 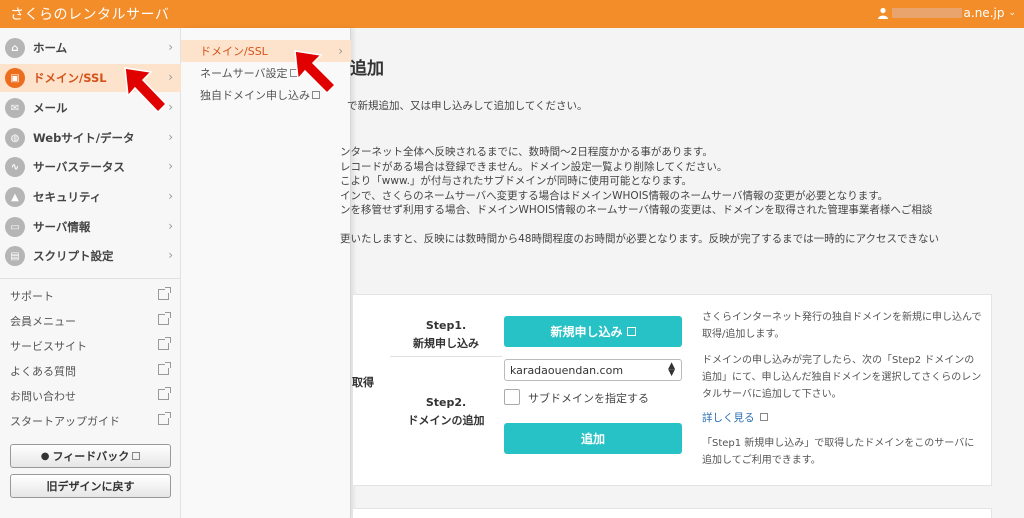 I want to click on note-line: ンターネット全体へ反映されるまでに、数時間〜2日程度かかる事があります。, so click(x=526, y=152).